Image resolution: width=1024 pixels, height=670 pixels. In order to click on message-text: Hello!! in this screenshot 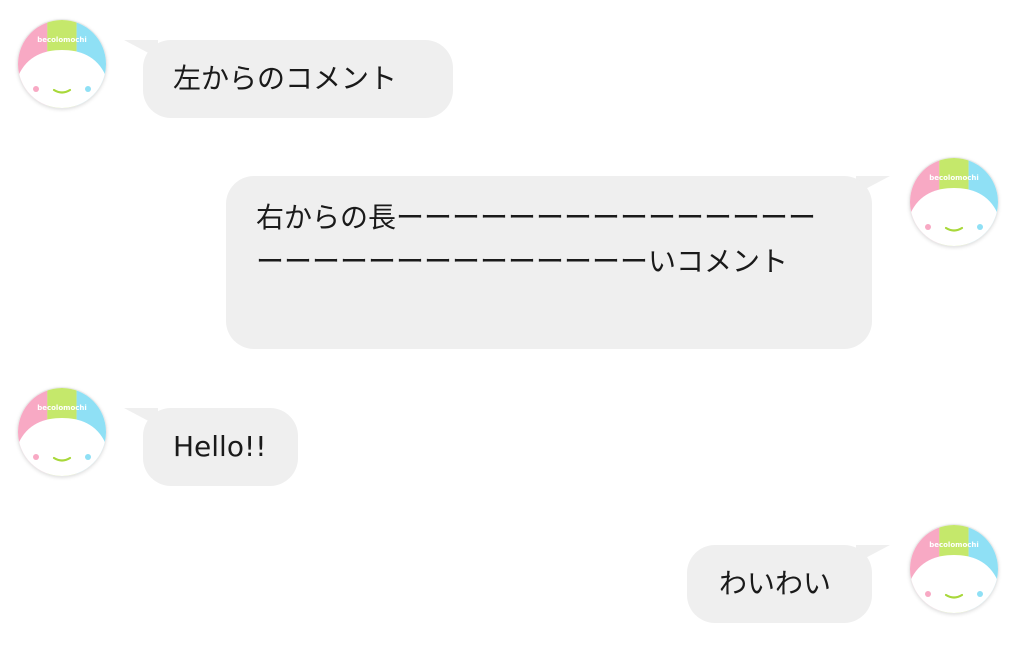, I will do `click(220, 446)`.